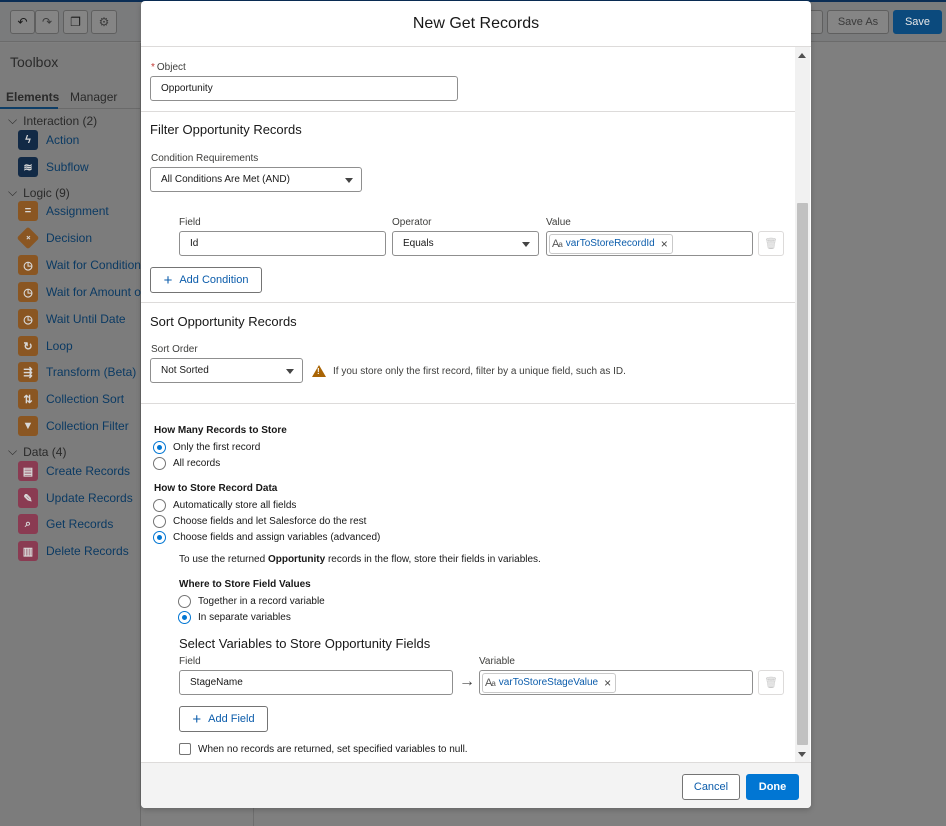 The height and width of the screenshot is (826, 946). What do you see at coordinates (168, 67) in the screenshot?
I see `object-label: * Object` at bounding box center [168, 67].